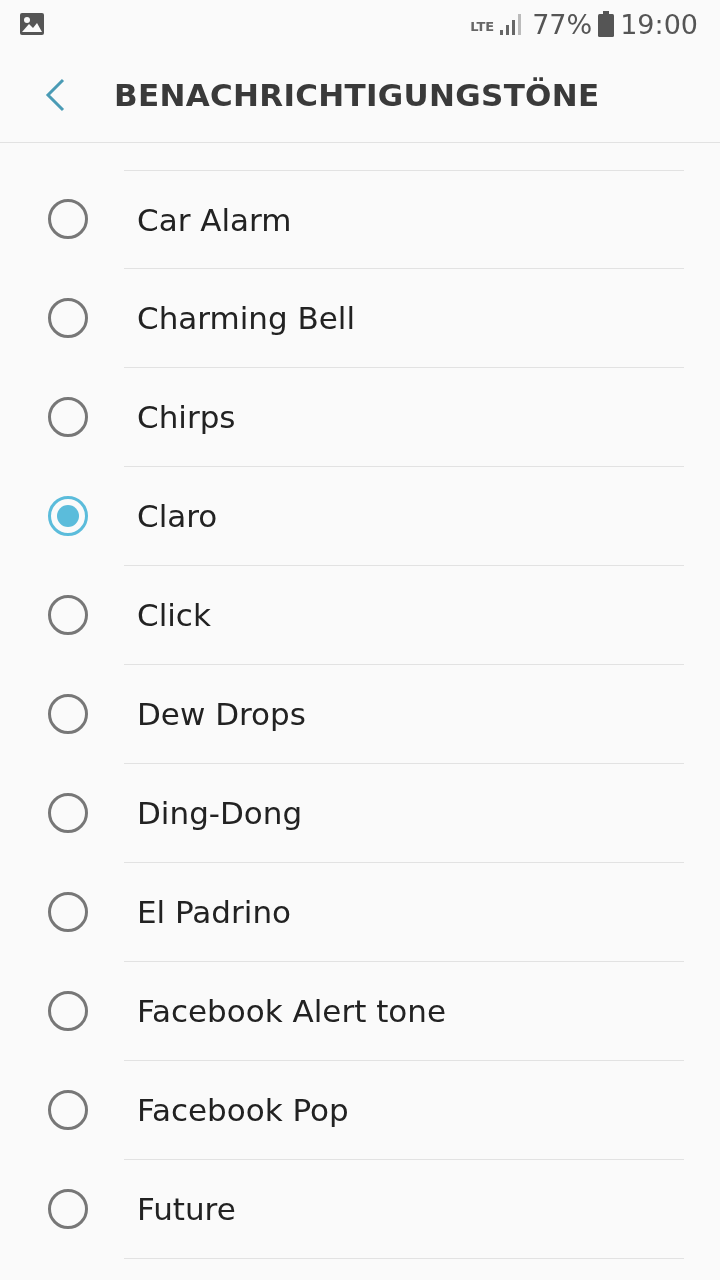 The width and height of the screenshot is (720, 1280). What do you see at coordinates (55, 95) in the screenshot?
I see `back-icon` at bounding box center [55, 95].